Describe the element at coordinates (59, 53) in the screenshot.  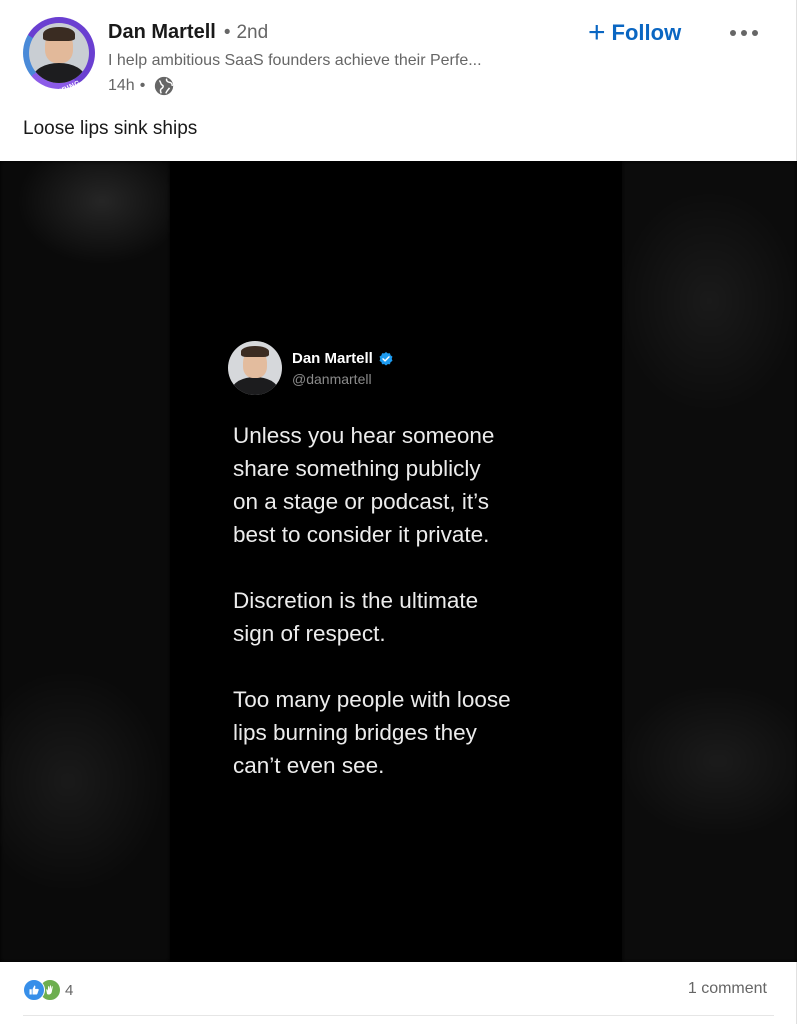
I see `avatar-photo` at that location.